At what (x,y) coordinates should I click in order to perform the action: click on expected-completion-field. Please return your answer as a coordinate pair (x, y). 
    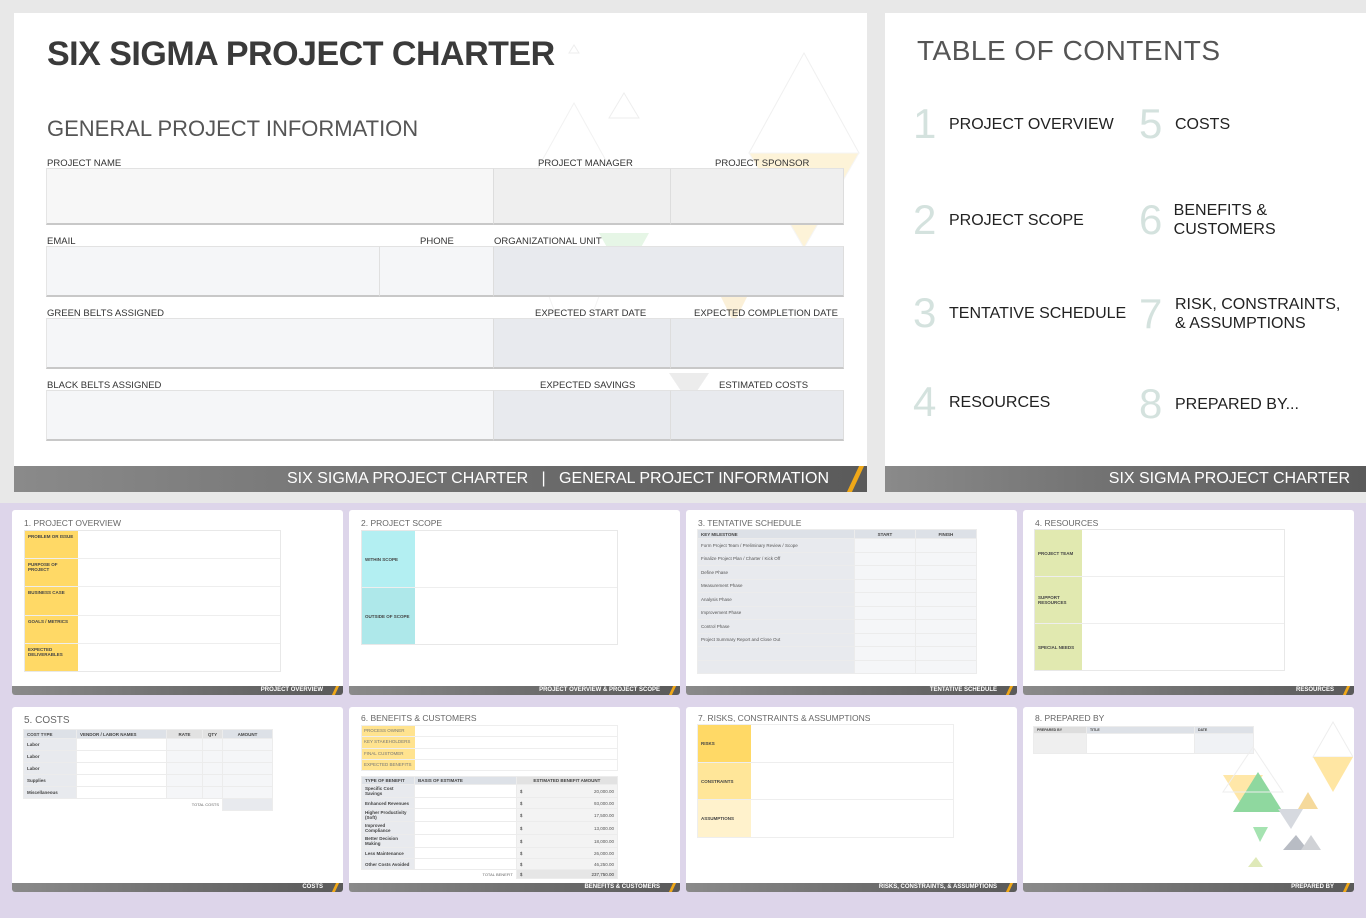
    Looking at the image, I should click on (757, 343).